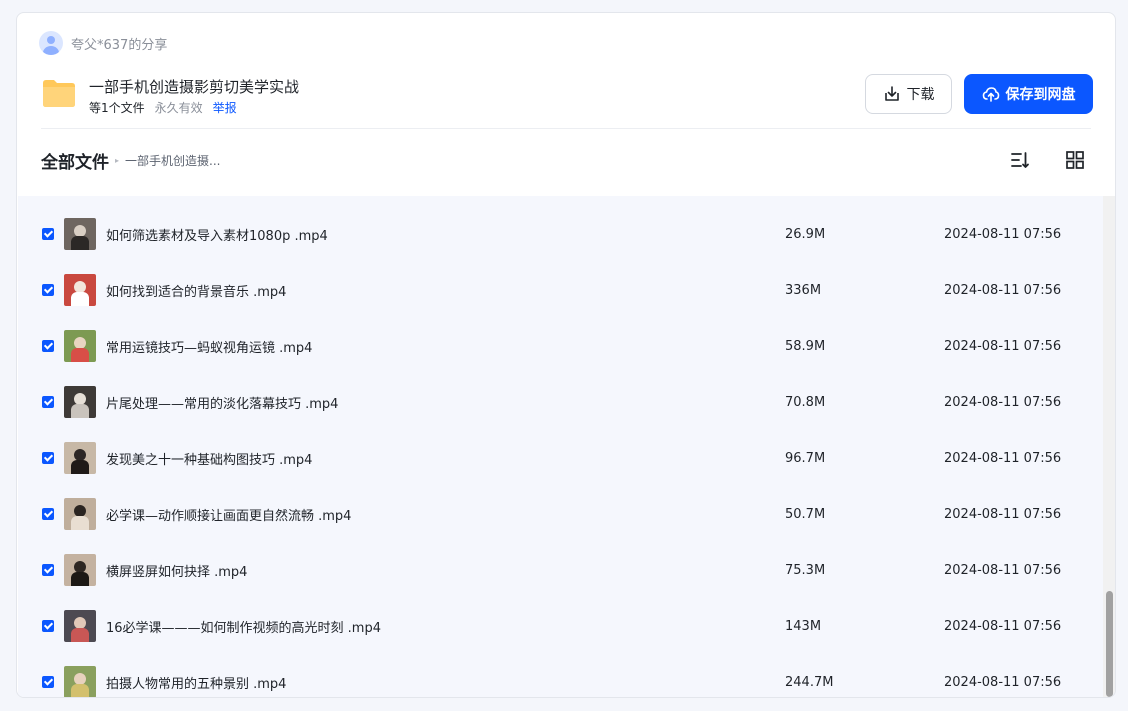  What do you see at coordinates (920, 95) in the screenshot?
I see `download-label: 下载` at bounding box center [920, 95].